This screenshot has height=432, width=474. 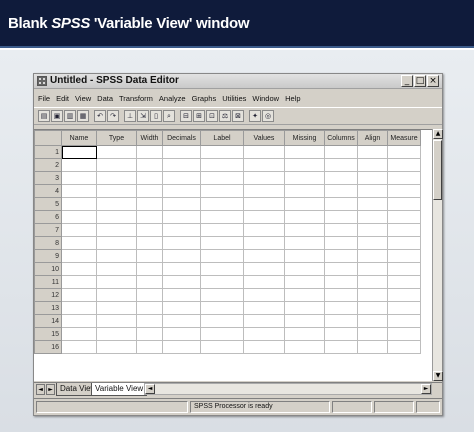 I want to click on goto-case-icon: ⇲, so click(x=143, y=116).